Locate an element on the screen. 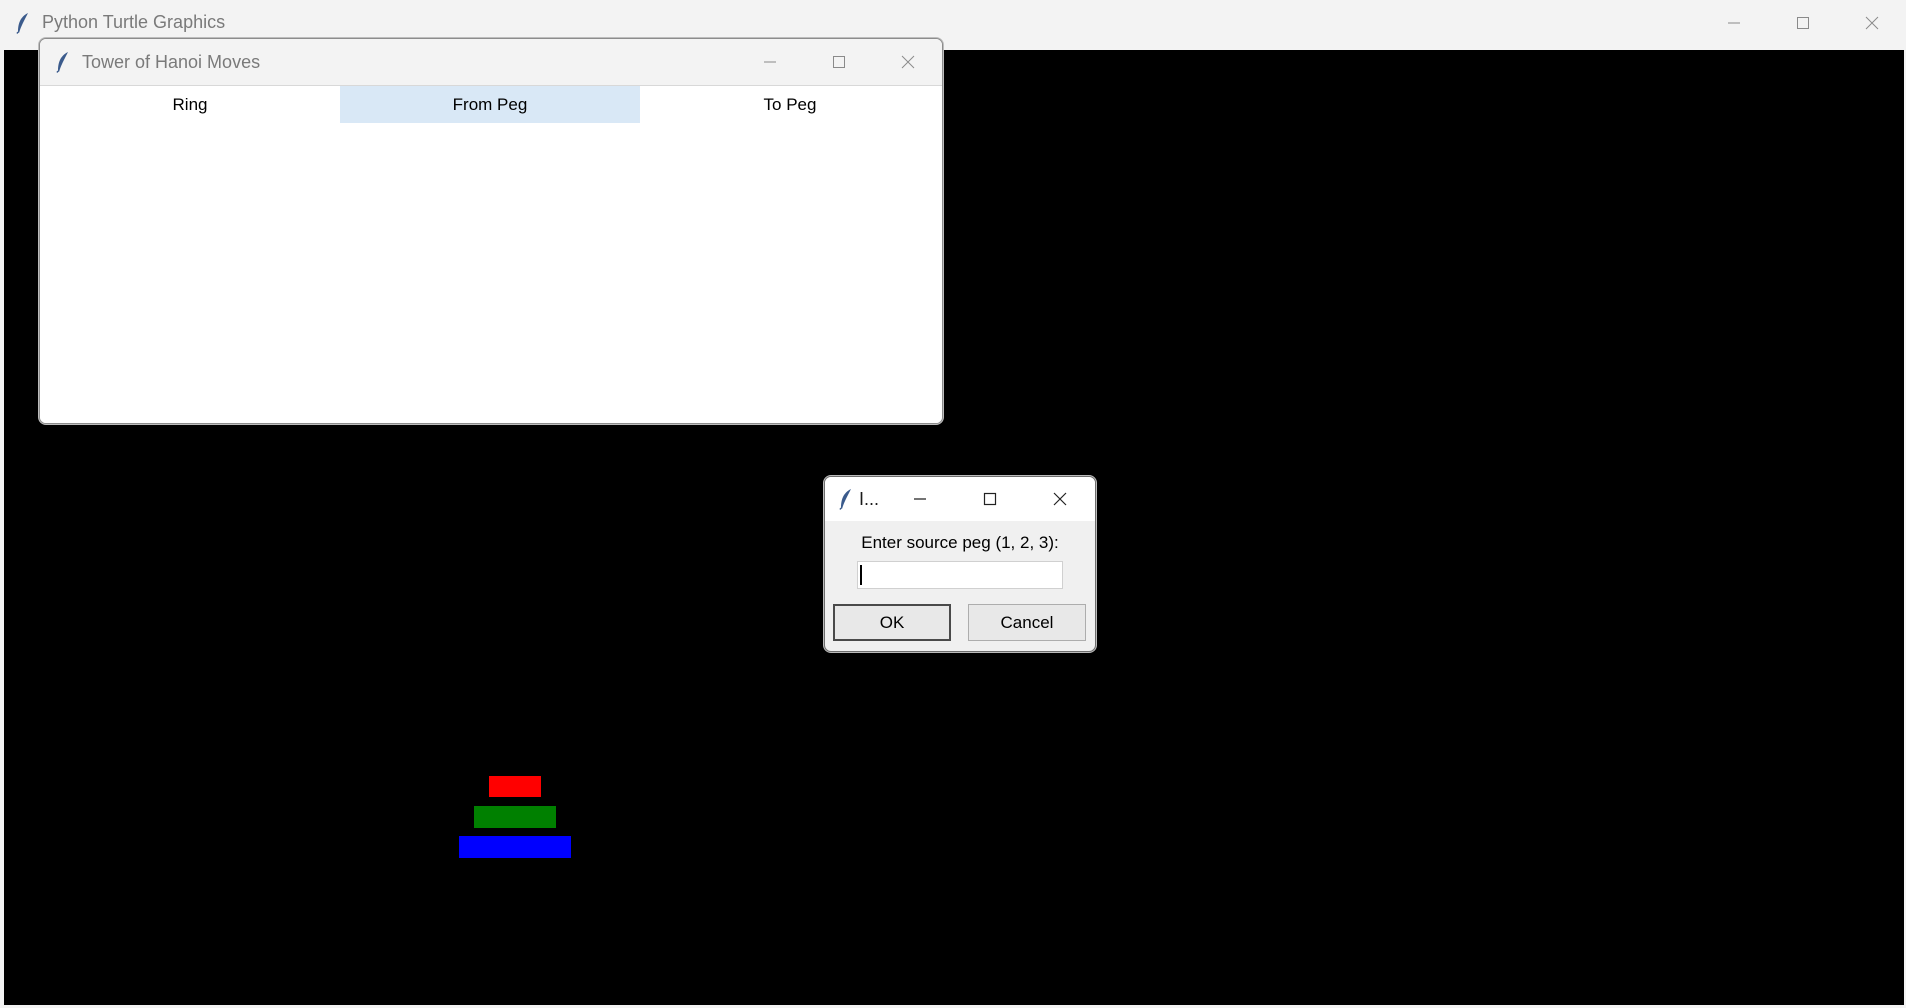  ok-button: OK is located at coordinates (892, 622).